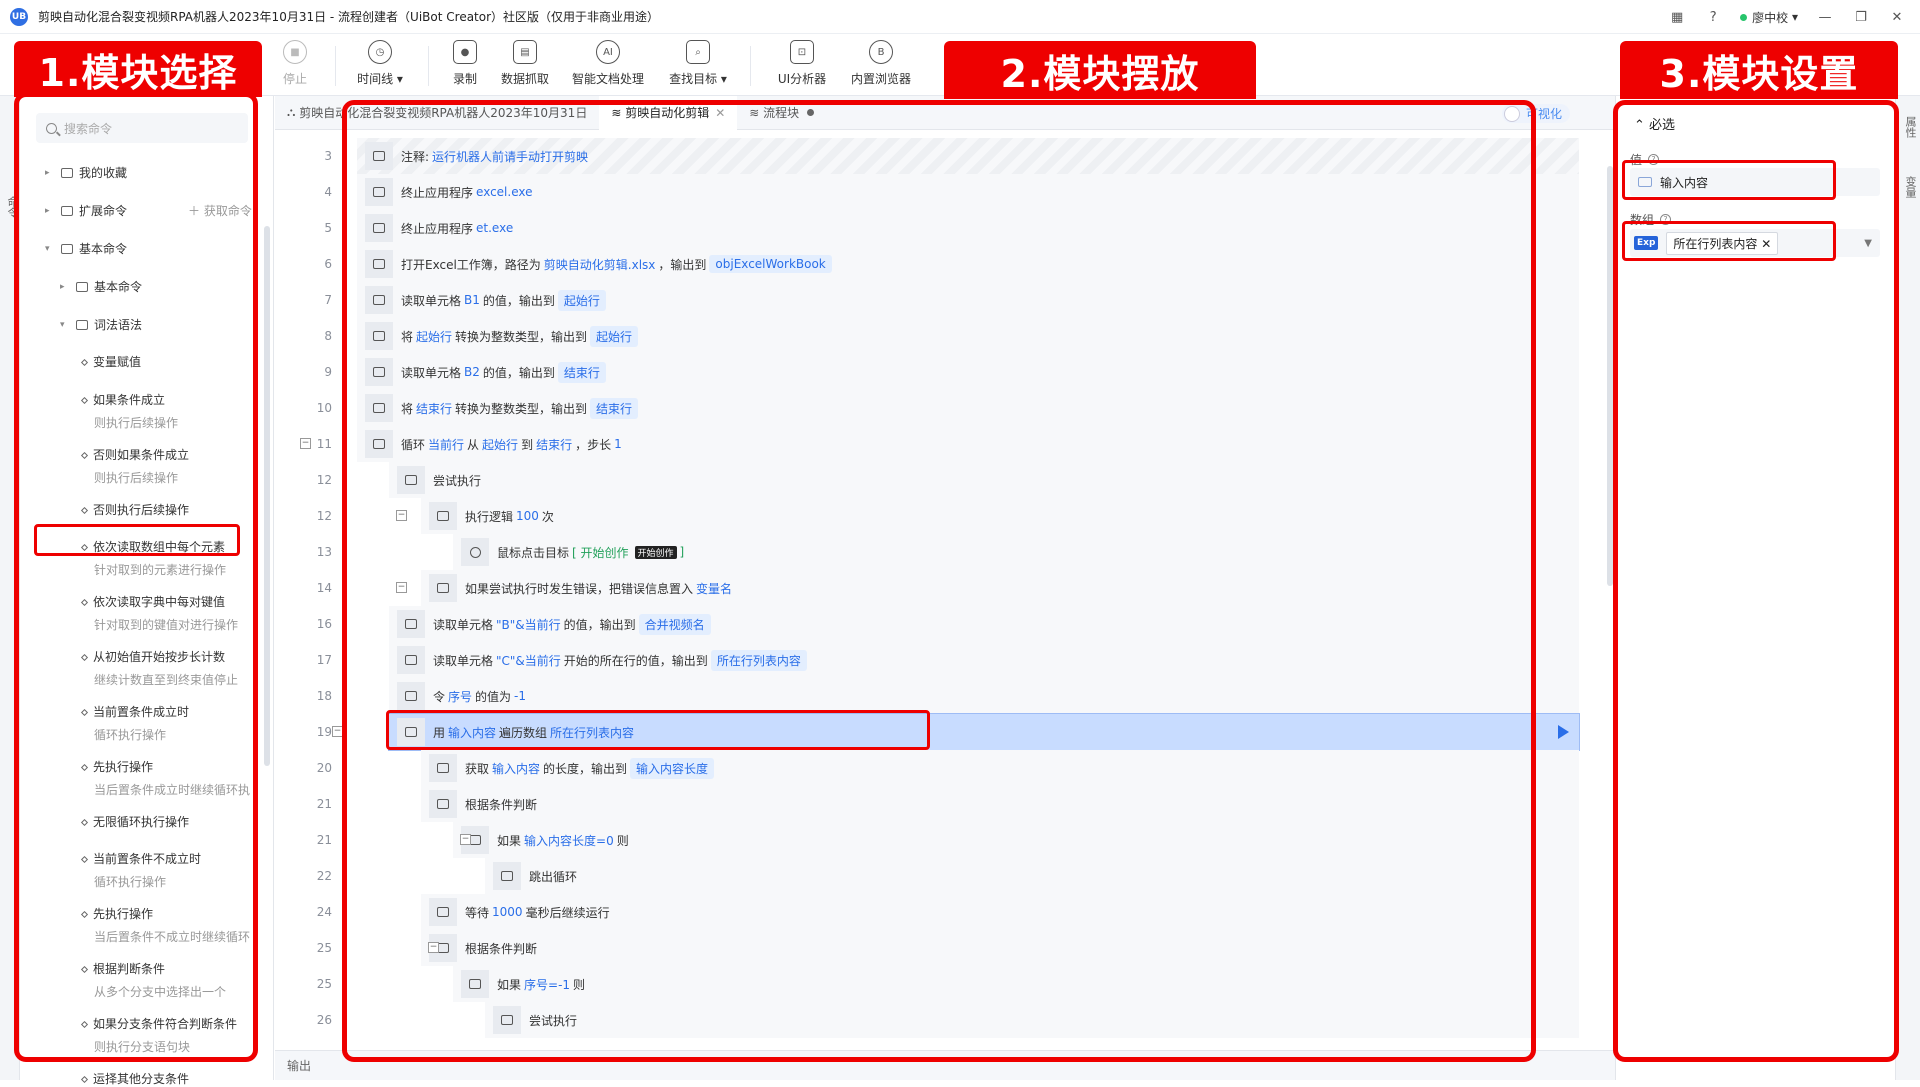 This screenshot has height=1087, width=1920. I want to click on record-icon: ●, so click(465, 52).